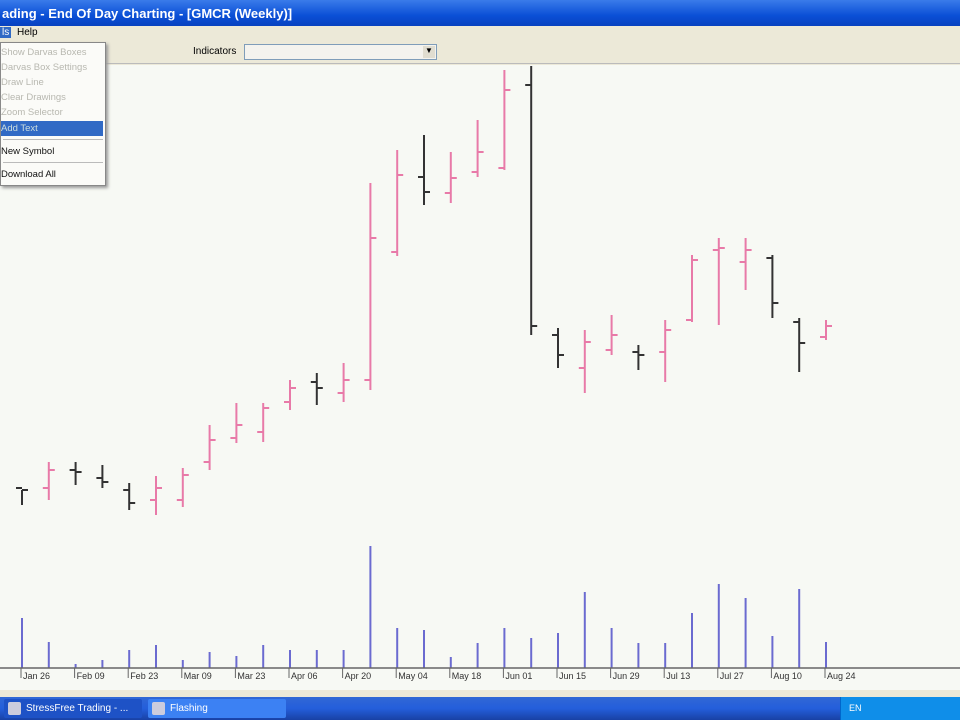 The height and width of the screenshot is (720, 960). Describe the element at coordinates (518, 676) in the screenshot. I see `x-tick-label: Jun 01` at that location.